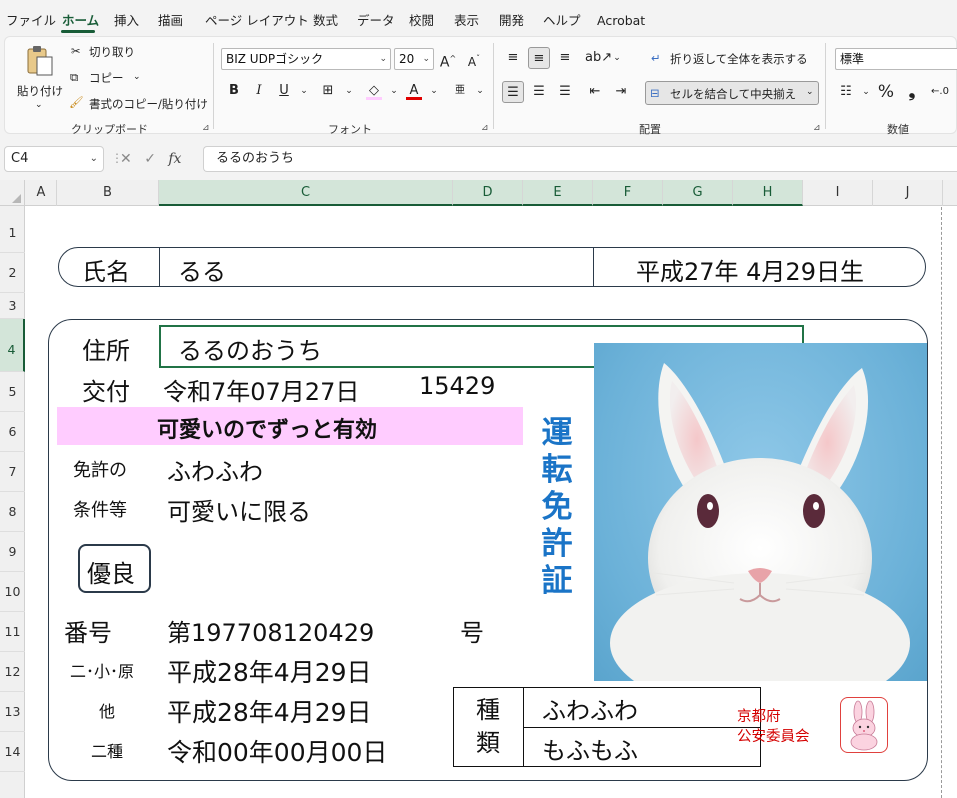  I want to click on birth-date: 平成27年 4月29日生, so click(750, 269).